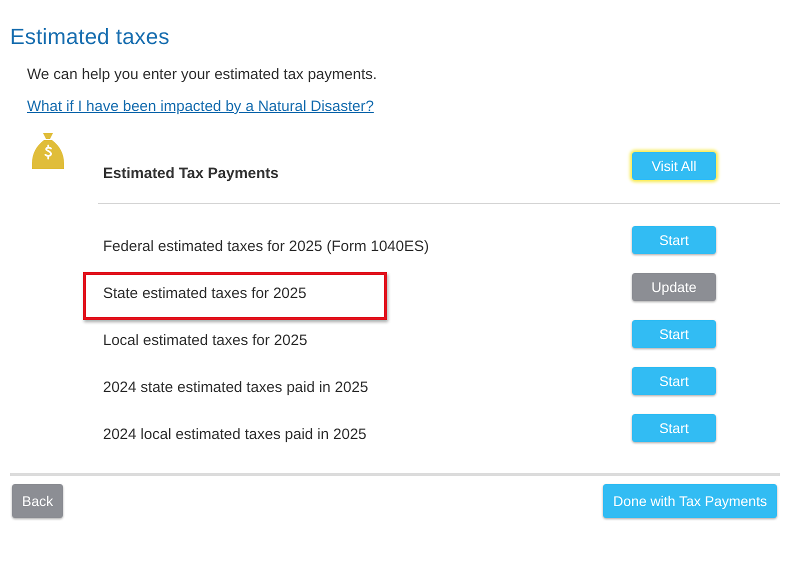 Image resolution: width=805 pixels, height=566 pixels. I want to click on item-label: 2024 state estimated taxes paid in 2025, so click(236, 387).